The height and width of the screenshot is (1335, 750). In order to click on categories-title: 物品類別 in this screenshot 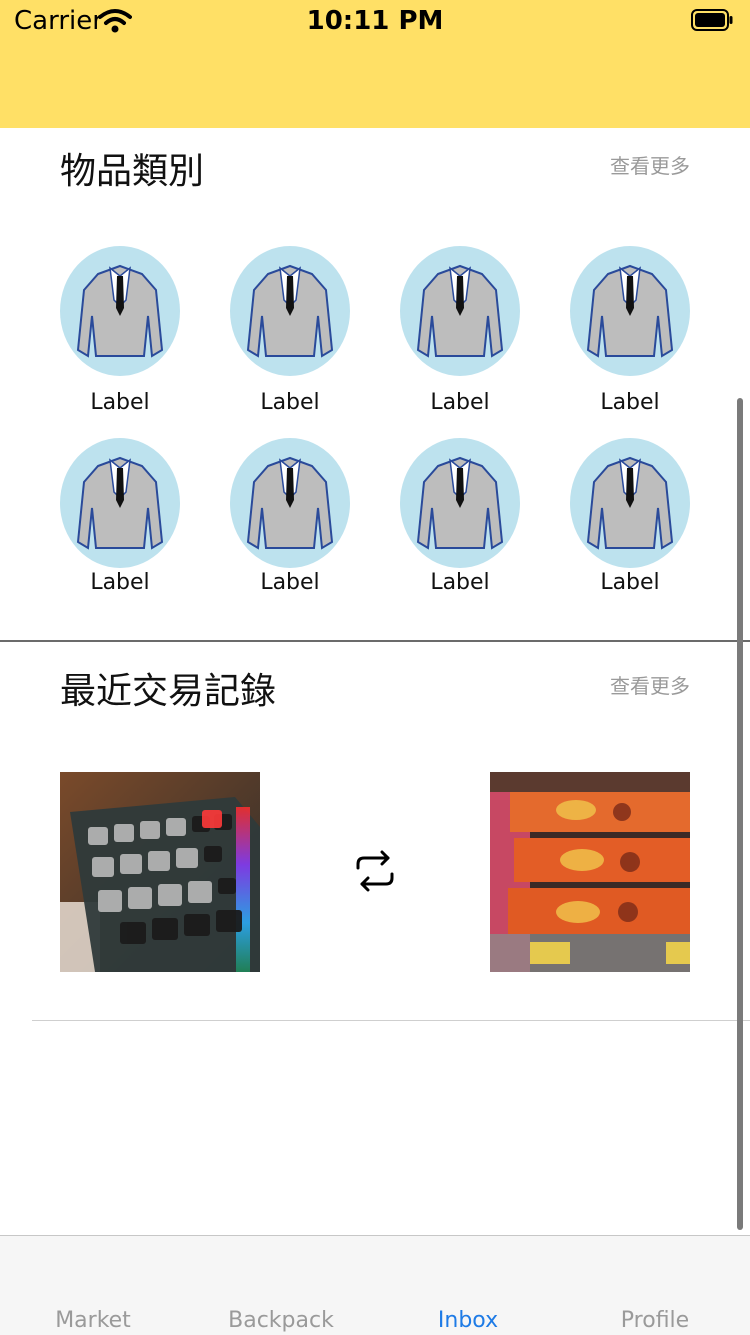, I will do `click(132, 171)`.